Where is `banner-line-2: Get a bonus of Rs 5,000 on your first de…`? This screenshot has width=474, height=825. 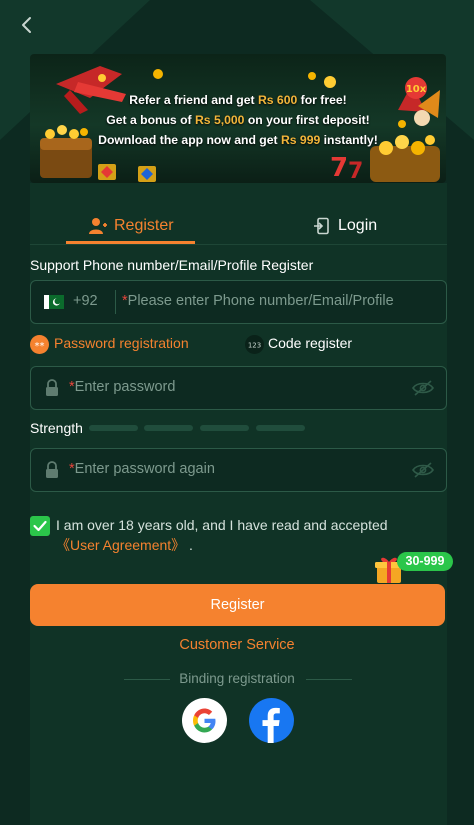 banner-line-2: Get a bonus of Rs 5,000 on your first de… is located at coordinates (238, 120).